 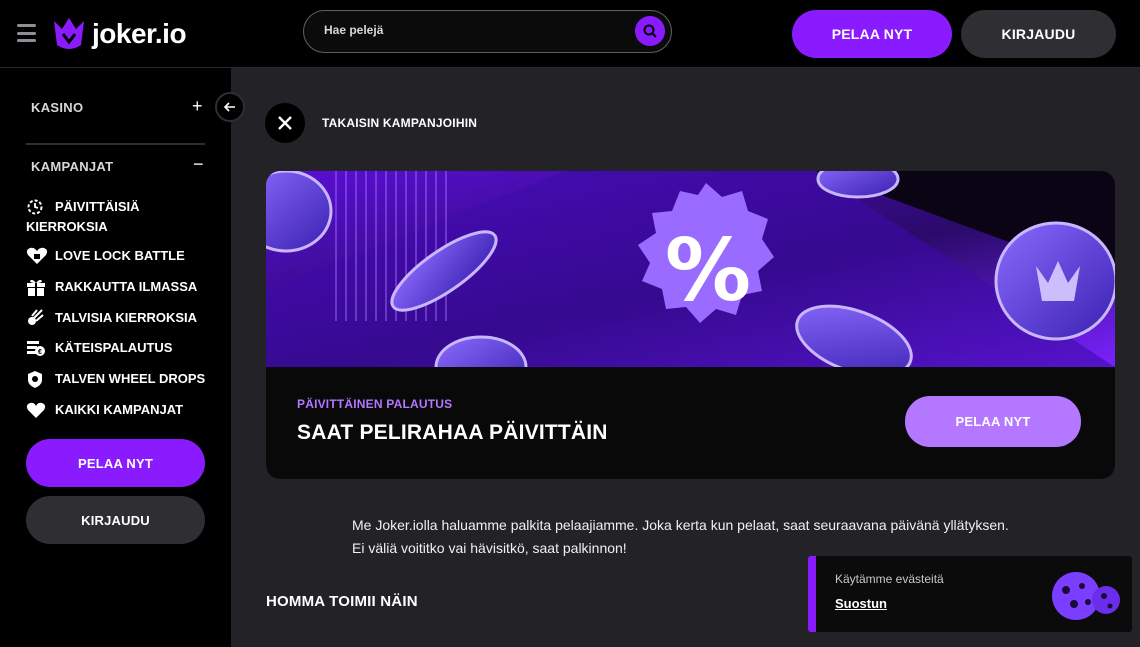 I want to click on header-login-button: KIRJAUDU, so click(x=1038, y=34).